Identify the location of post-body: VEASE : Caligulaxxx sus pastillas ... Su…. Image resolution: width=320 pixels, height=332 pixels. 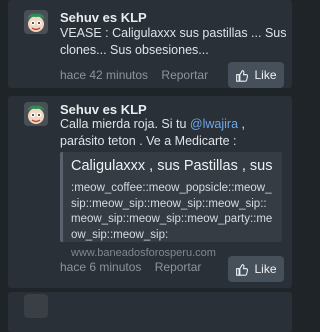
(173, 41).